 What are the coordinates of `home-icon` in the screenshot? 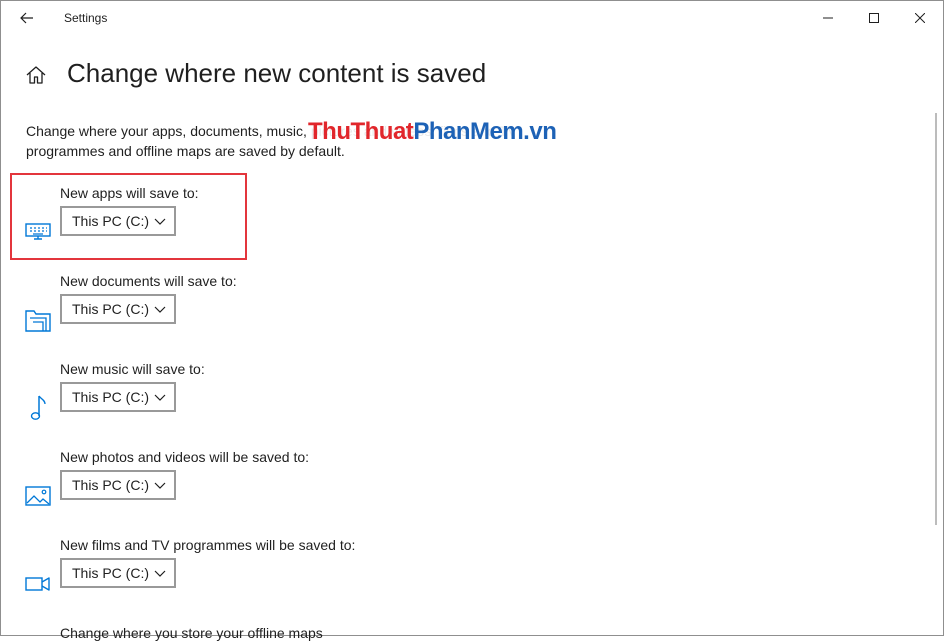 It's located at (36, 75).